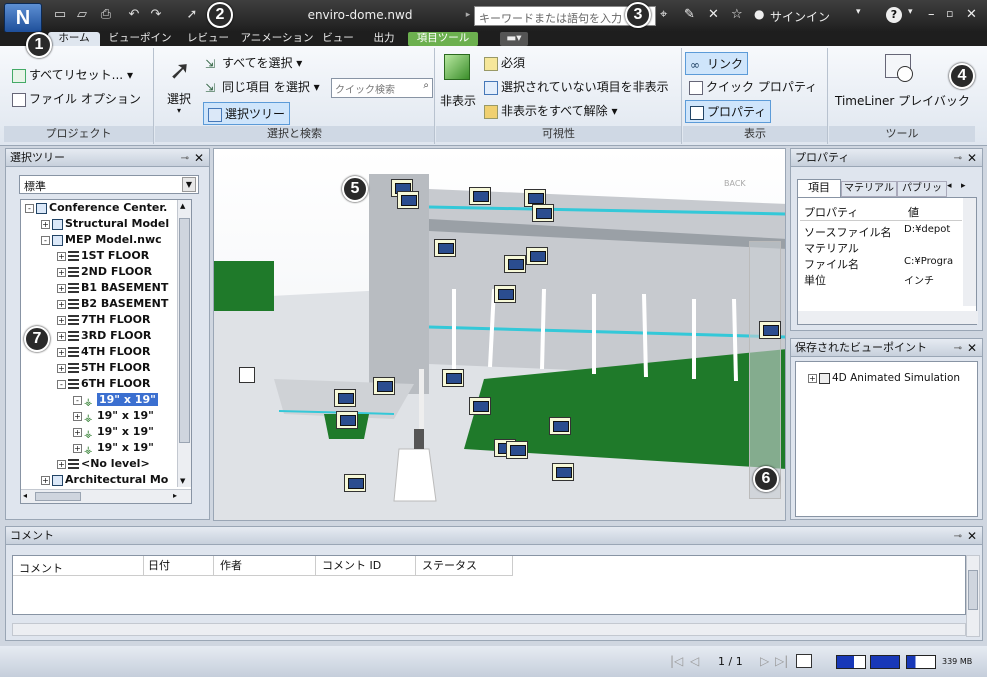 Image resolution: width=987 pixels, height=677 pixels. Describe the element at coordinates (106, 288) in the screenshot. I see `tree-item: + B1 BASEMENT` at that location.